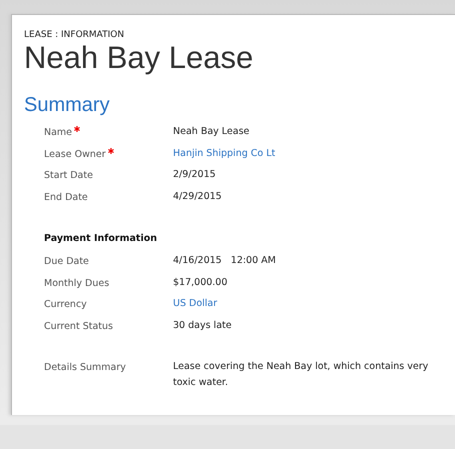  Describe the element at coordinates (198, 197) in the screenshot. I see `field-value: 4/29/2015` at that location.